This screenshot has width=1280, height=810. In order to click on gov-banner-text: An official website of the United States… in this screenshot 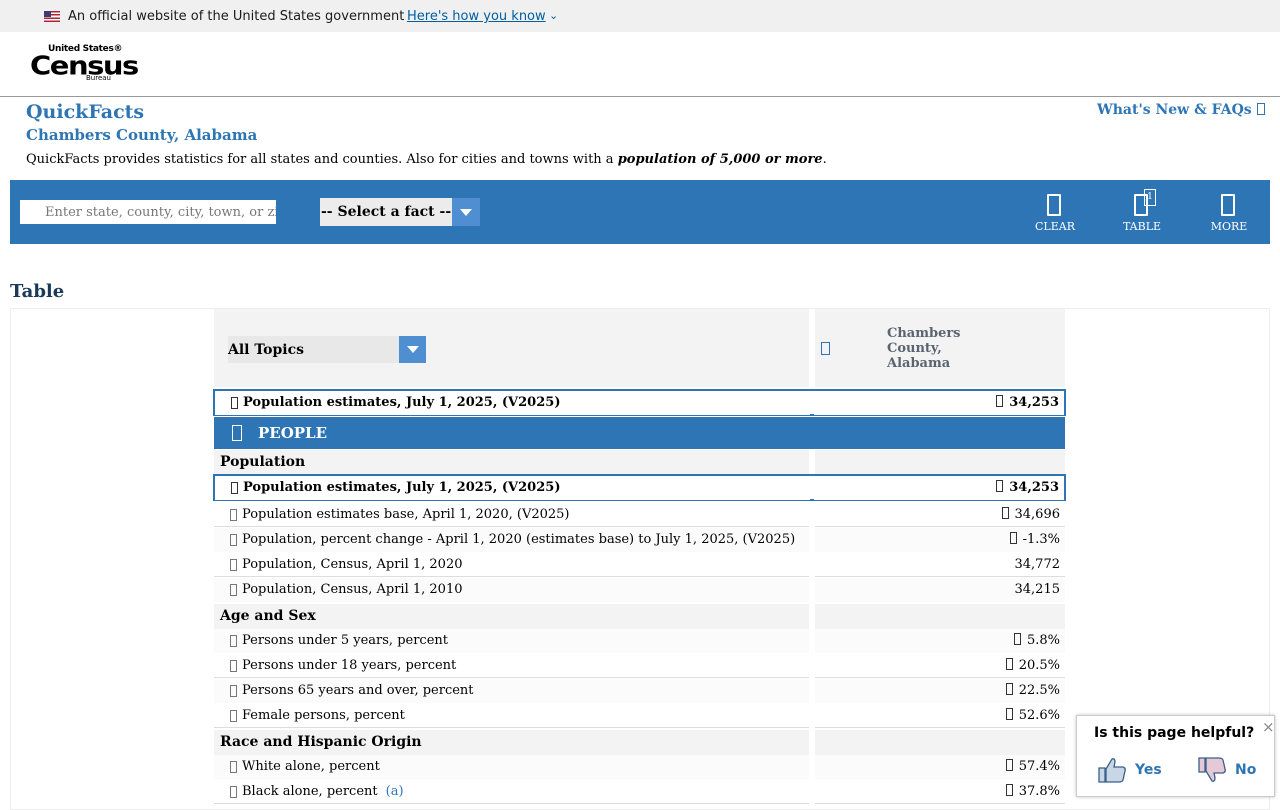, I will do `click(236, 16)`.